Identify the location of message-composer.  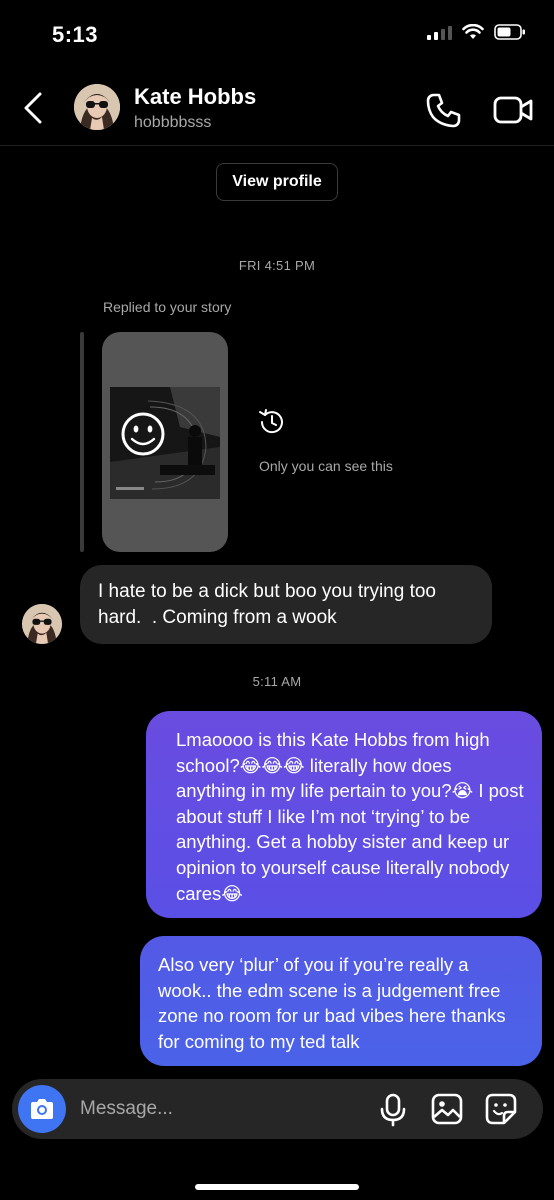
(277, 1109).